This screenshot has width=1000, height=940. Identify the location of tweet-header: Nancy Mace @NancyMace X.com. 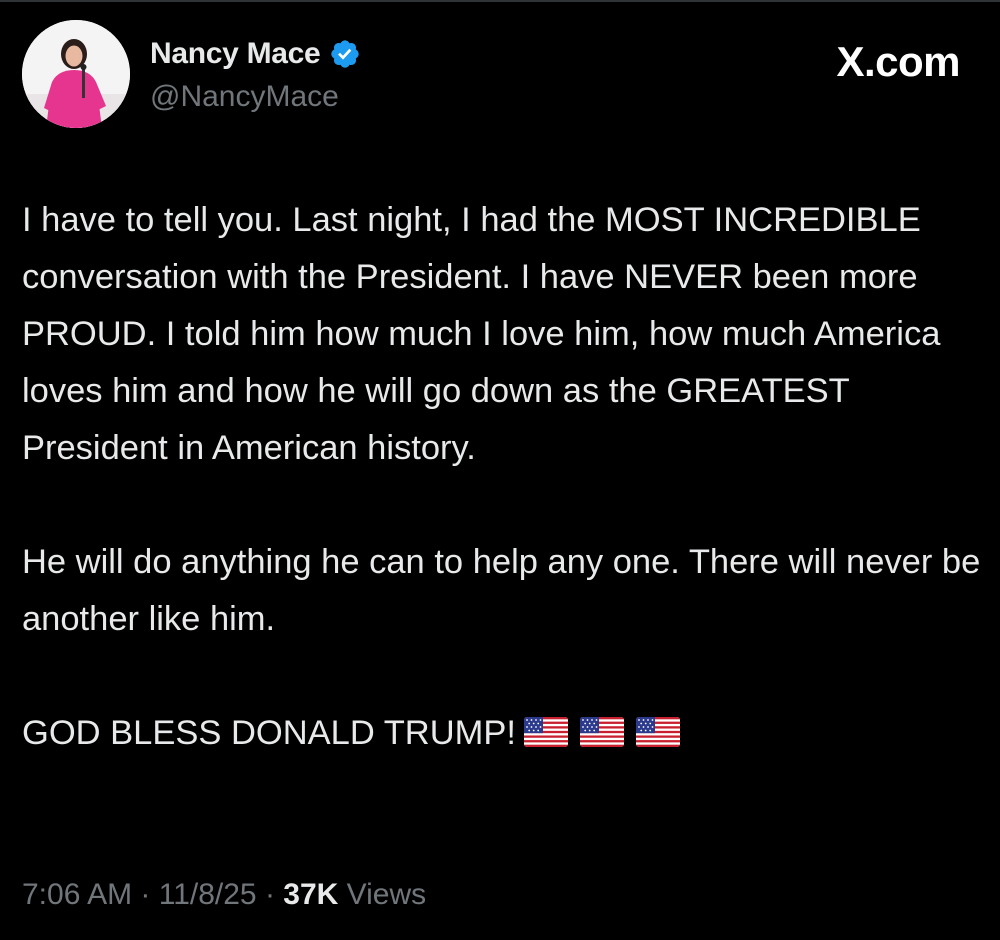
(500, 75).